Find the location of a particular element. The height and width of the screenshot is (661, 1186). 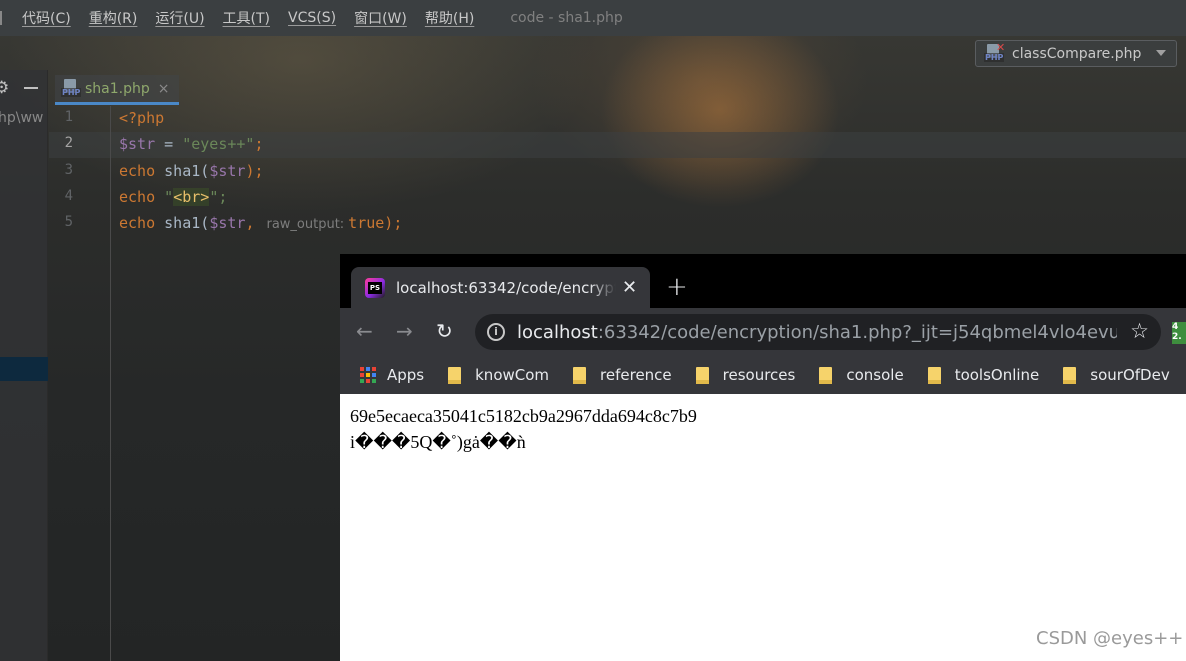

bookmark-toolsonline: toolsOnline is located at coordinates (972, 375).